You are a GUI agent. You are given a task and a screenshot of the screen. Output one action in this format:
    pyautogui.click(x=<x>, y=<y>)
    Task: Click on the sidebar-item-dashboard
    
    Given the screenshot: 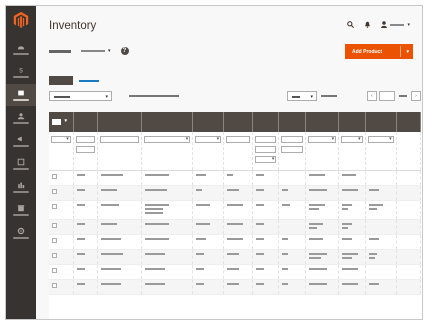 What is the action you would take?
    pyautogui.click(x=21, y=49)
    